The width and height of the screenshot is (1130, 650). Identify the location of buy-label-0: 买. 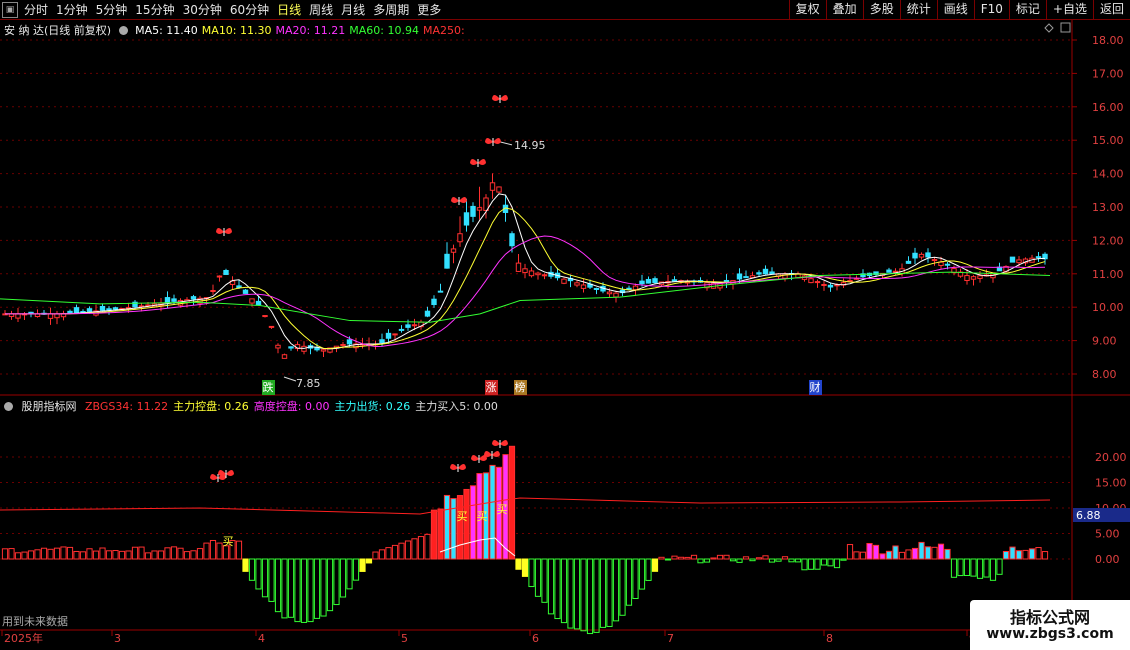
(228, 541).